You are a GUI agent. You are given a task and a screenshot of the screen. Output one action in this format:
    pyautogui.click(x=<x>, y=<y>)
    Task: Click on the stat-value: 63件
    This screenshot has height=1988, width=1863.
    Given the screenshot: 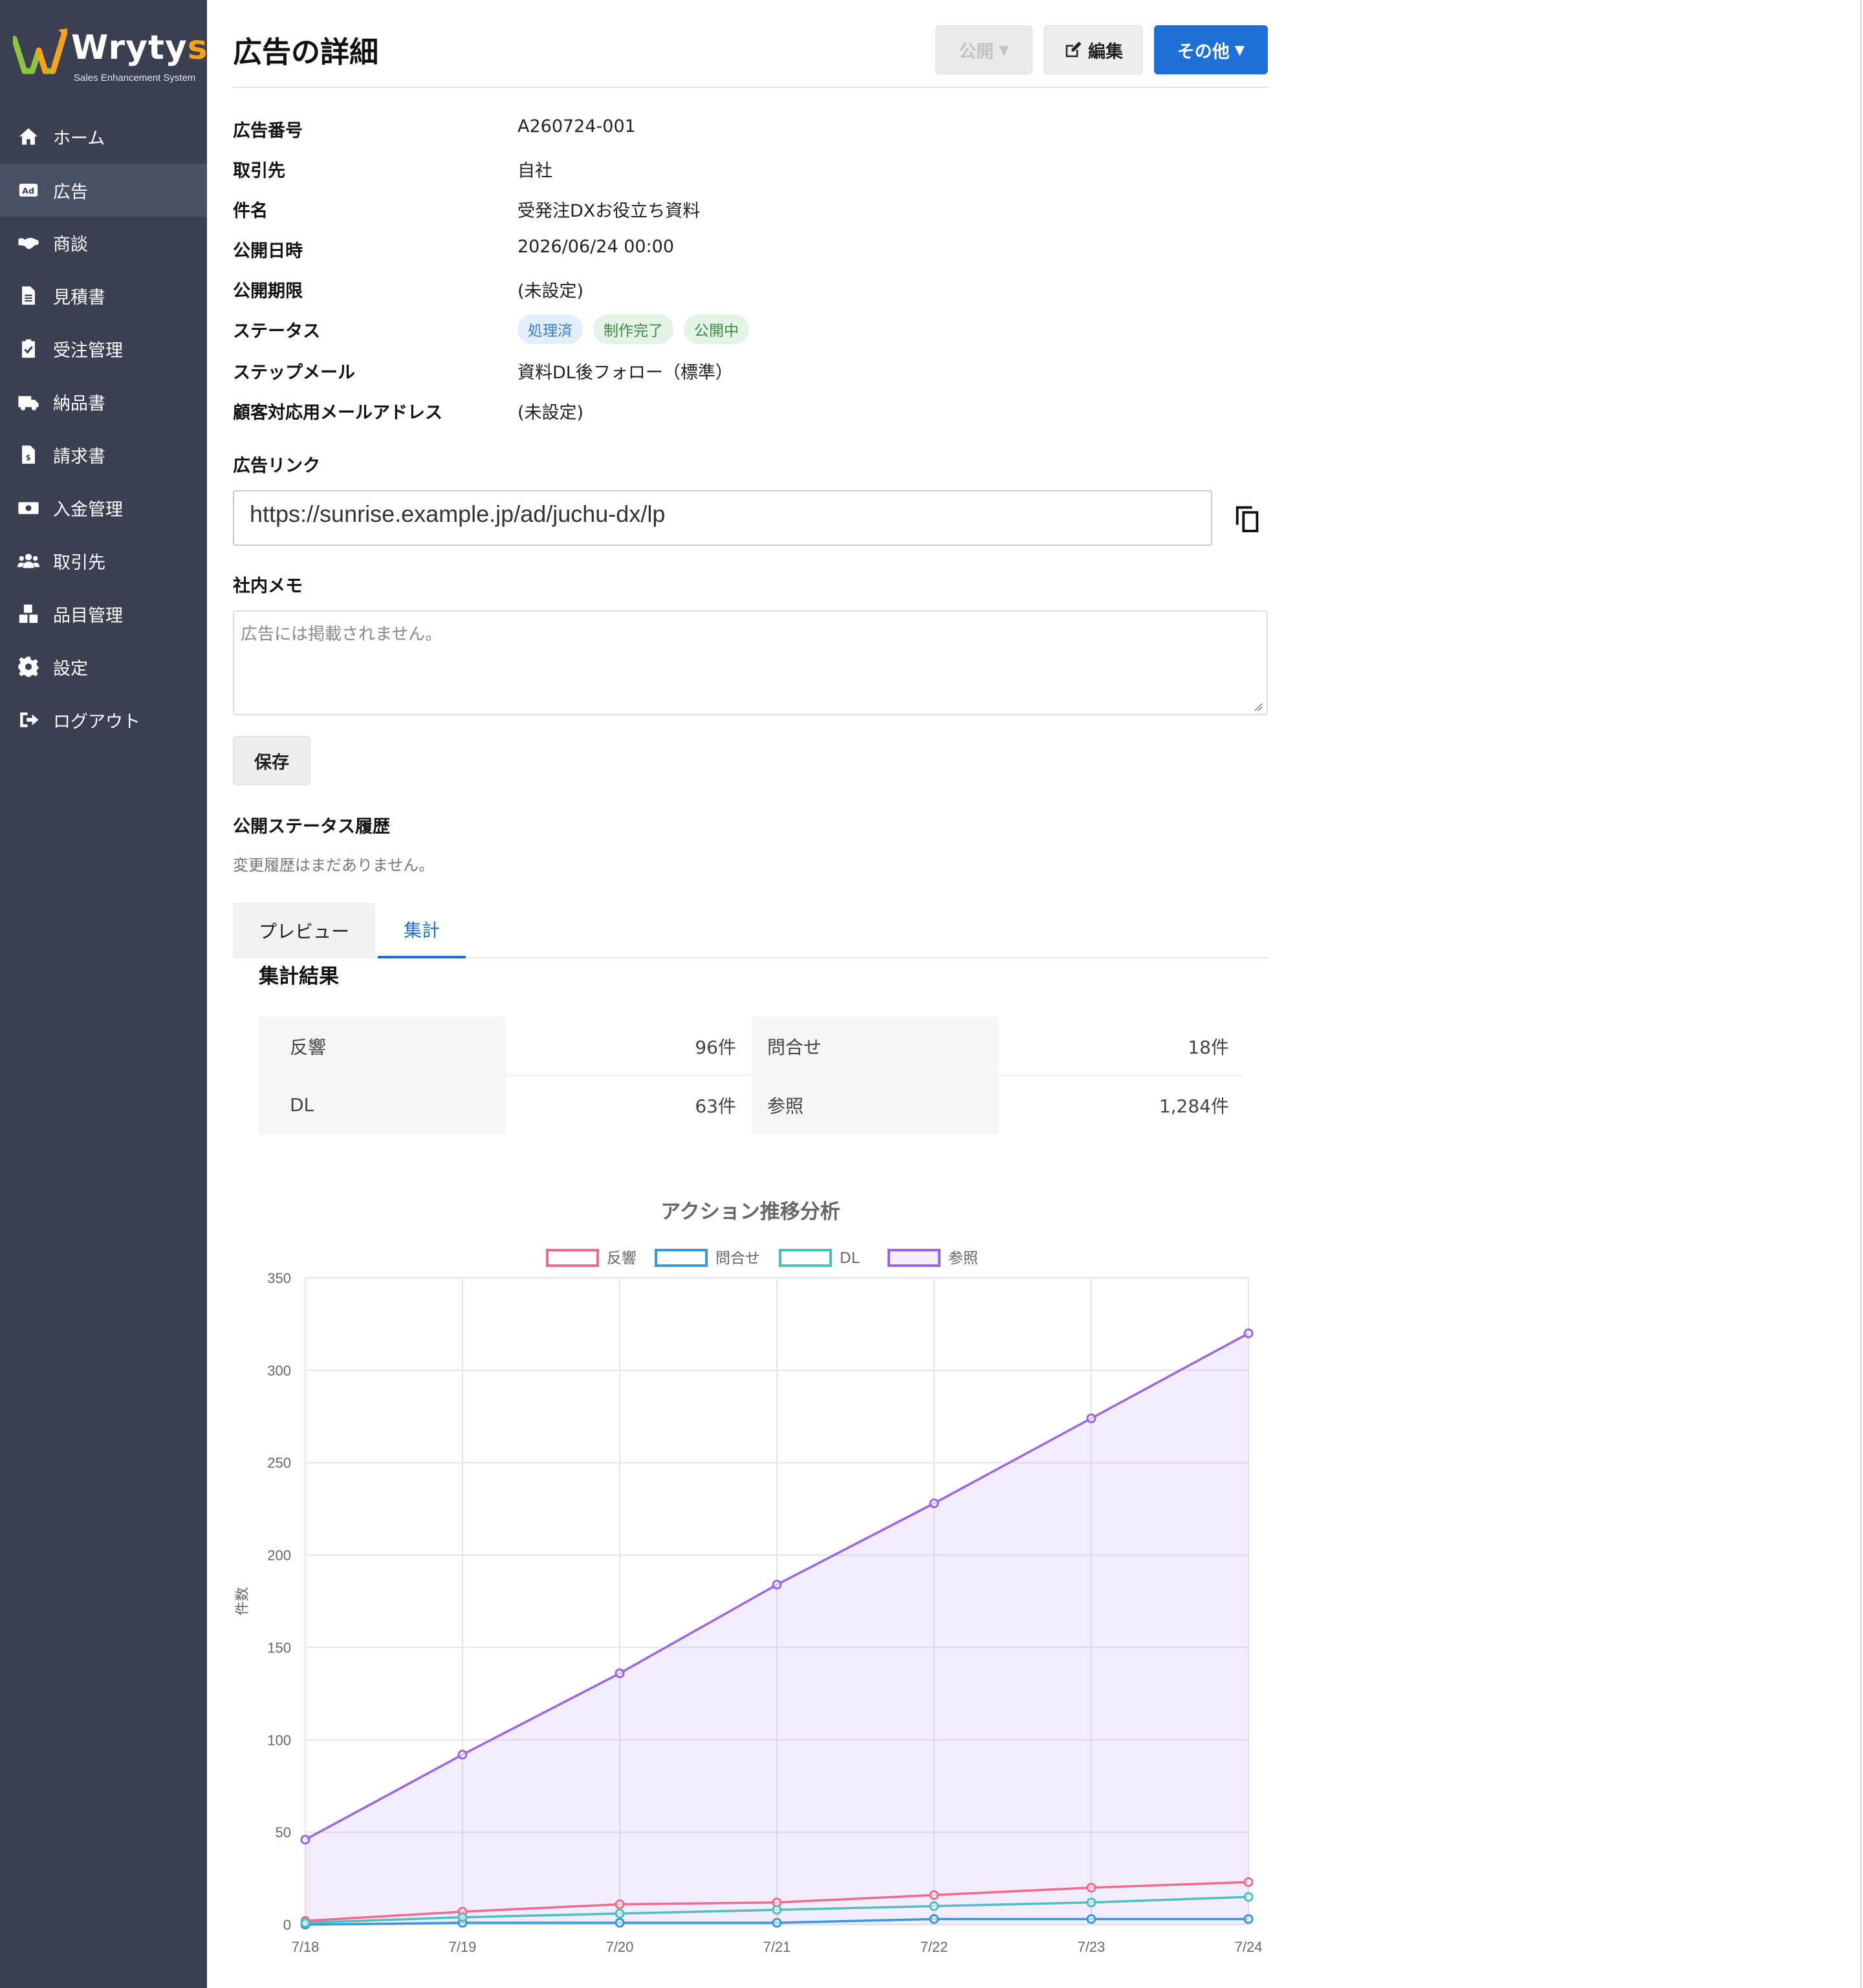 What is the action you would take?
    pyautogui.click(x=715, y=1106)
    